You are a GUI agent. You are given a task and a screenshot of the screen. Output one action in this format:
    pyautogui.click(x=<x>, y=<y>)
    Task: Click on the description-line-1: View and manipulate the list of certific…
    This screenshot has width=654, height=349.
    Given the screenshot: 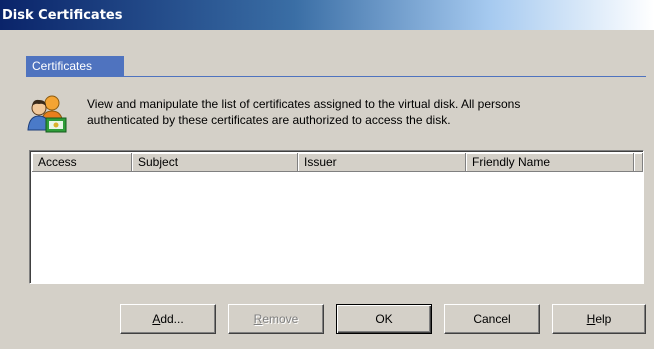 What is the action you would take?
    pyautogui.click(x=304, y=104)
    